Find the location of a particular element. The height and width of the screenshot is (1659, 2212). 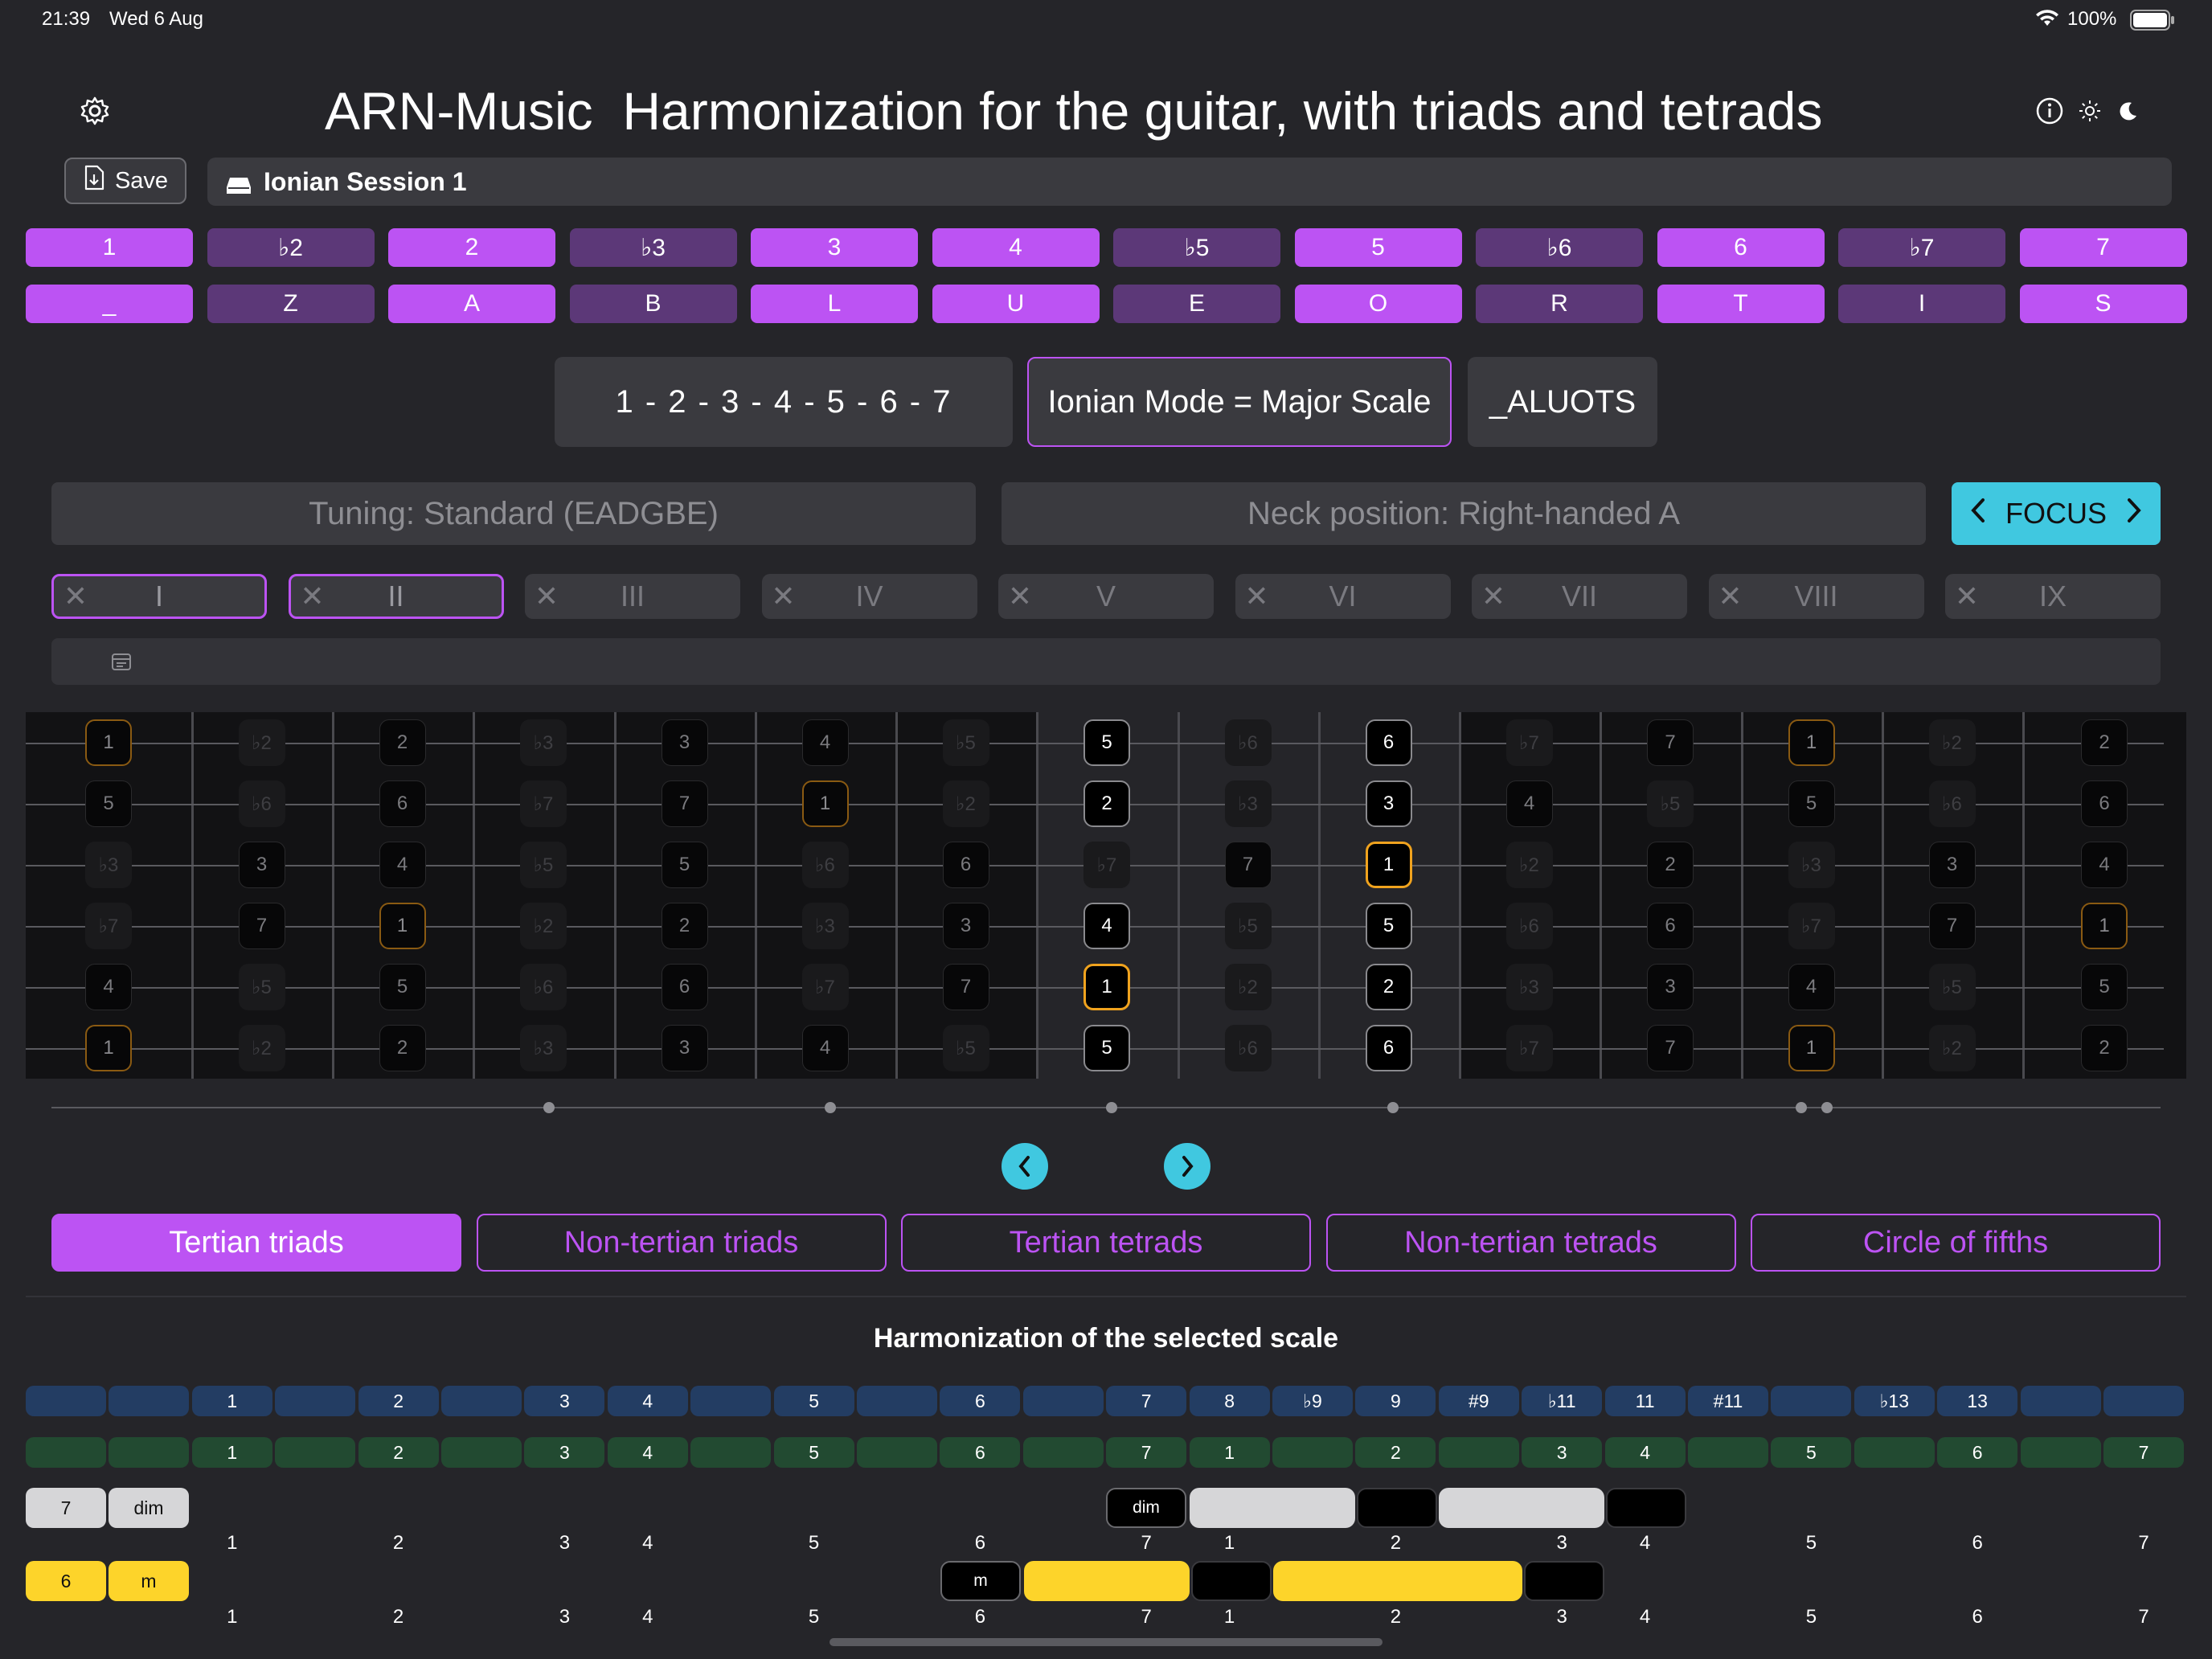

previous-arrow-button is located at coordinates (1025, 1166).